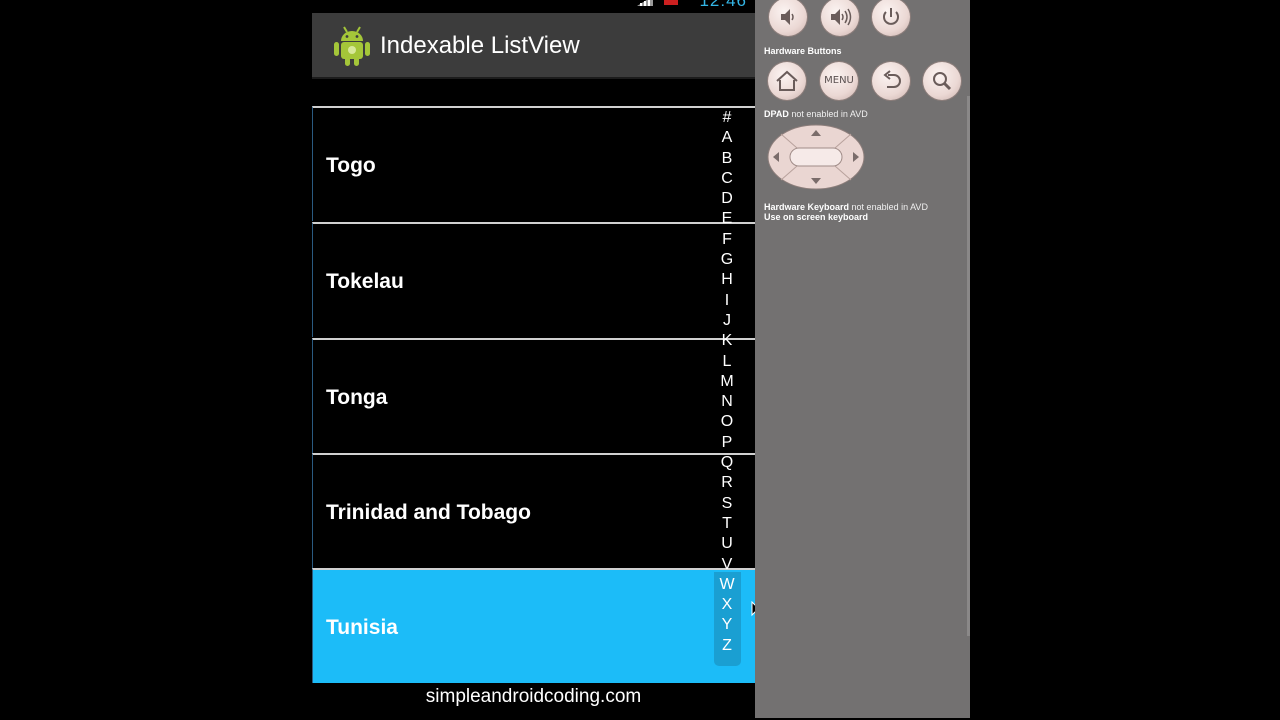 The height and width of the screenshot is (720, 1280). What do you see at coordinates (803, 51) in the screenshot?
I see `hardware-buttons-label: Hardware Buttons` at bounding box center [803, 51].